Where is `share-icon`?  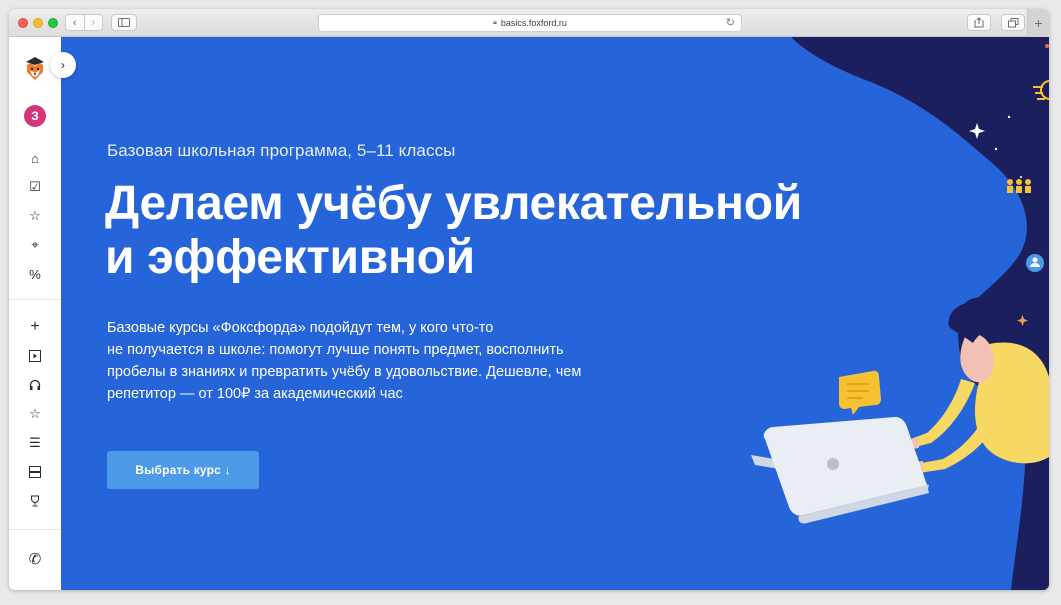
share-icon is located at coordinates (979, 22).